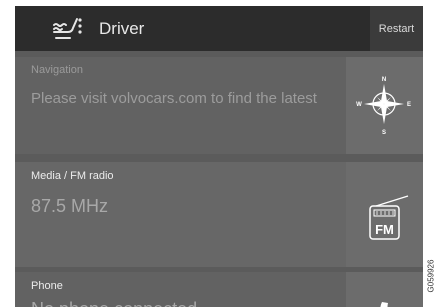 The image size is (439, 307). I want to click on compass-west-label: W, so click(359, 105).